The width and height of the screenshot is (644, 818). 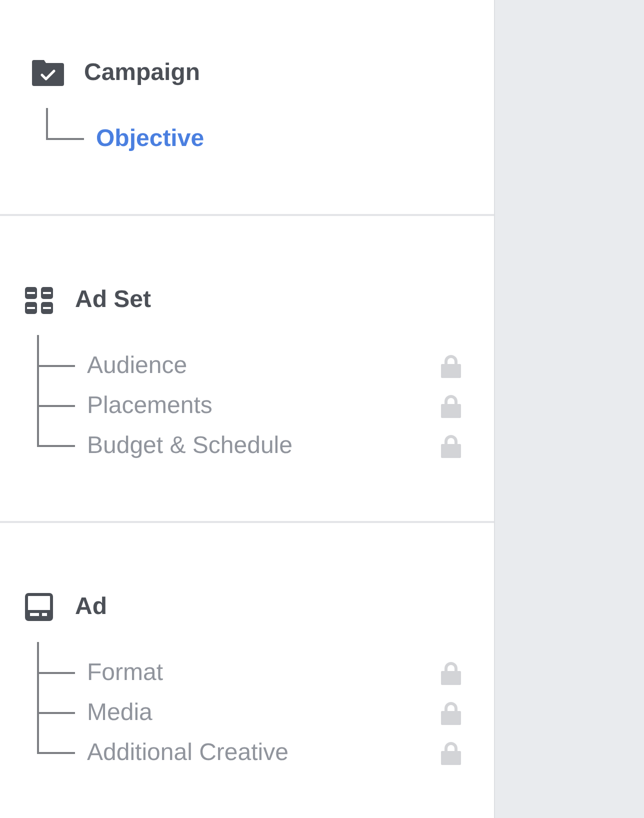 What do you see at coordinates (142, 73) in the screenshot?
I see `section-title: Campaign` at bounding box center [142, 73].